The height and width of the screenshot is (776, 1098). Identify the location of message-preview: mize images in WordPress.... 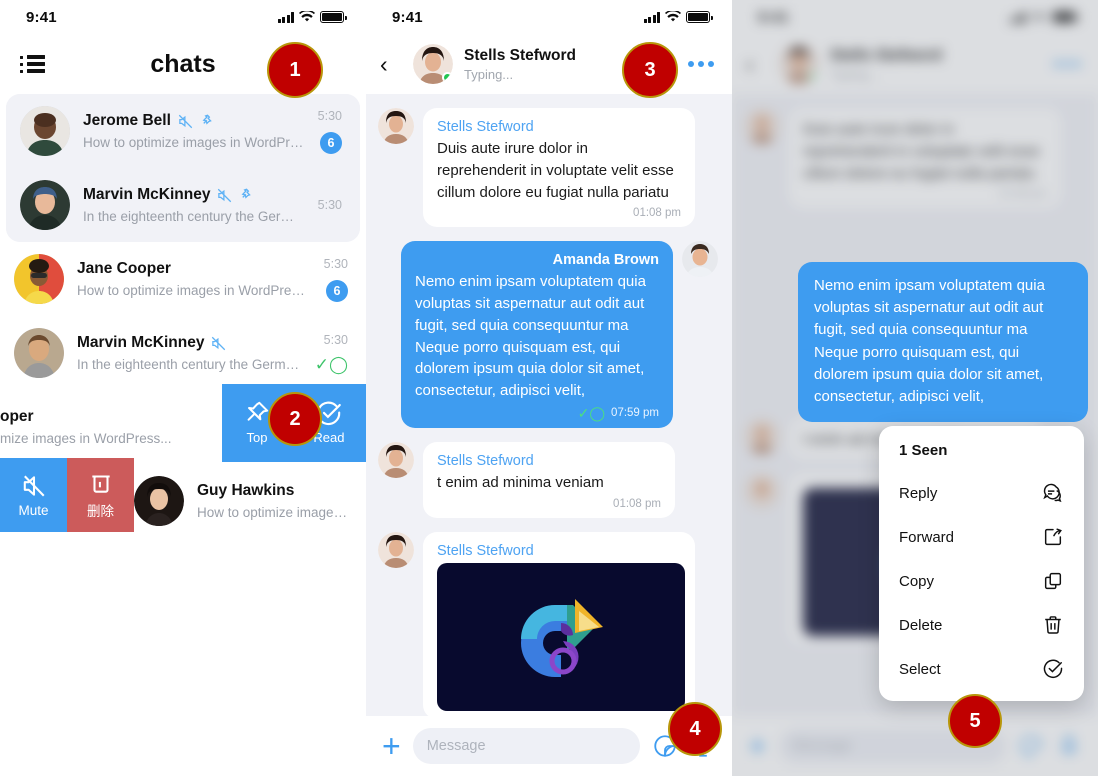
(86, 438).